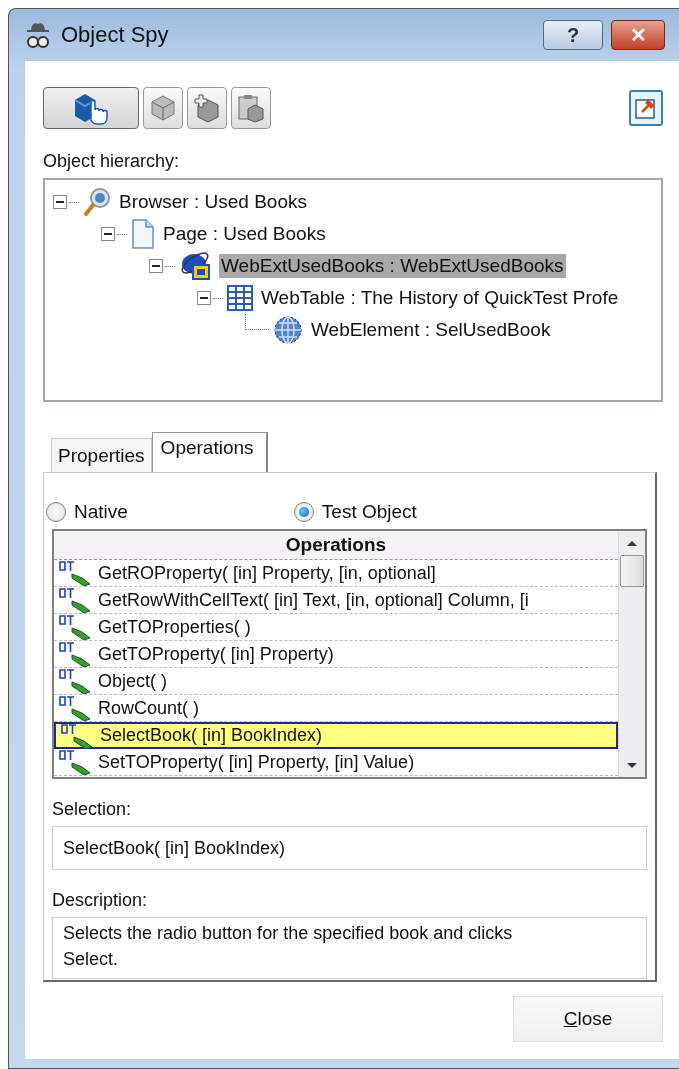 The height and width of the screenshot is (1069, 679). I want to click on operation-row: SetTOProperty( [in] Property, [in] Value), so click(336, 762).